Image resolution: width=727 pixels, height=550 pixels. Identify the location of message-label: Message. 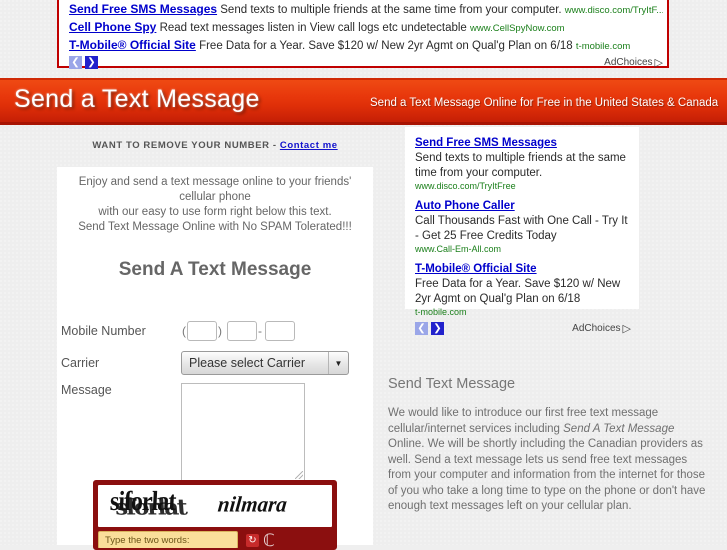
(86, 390).